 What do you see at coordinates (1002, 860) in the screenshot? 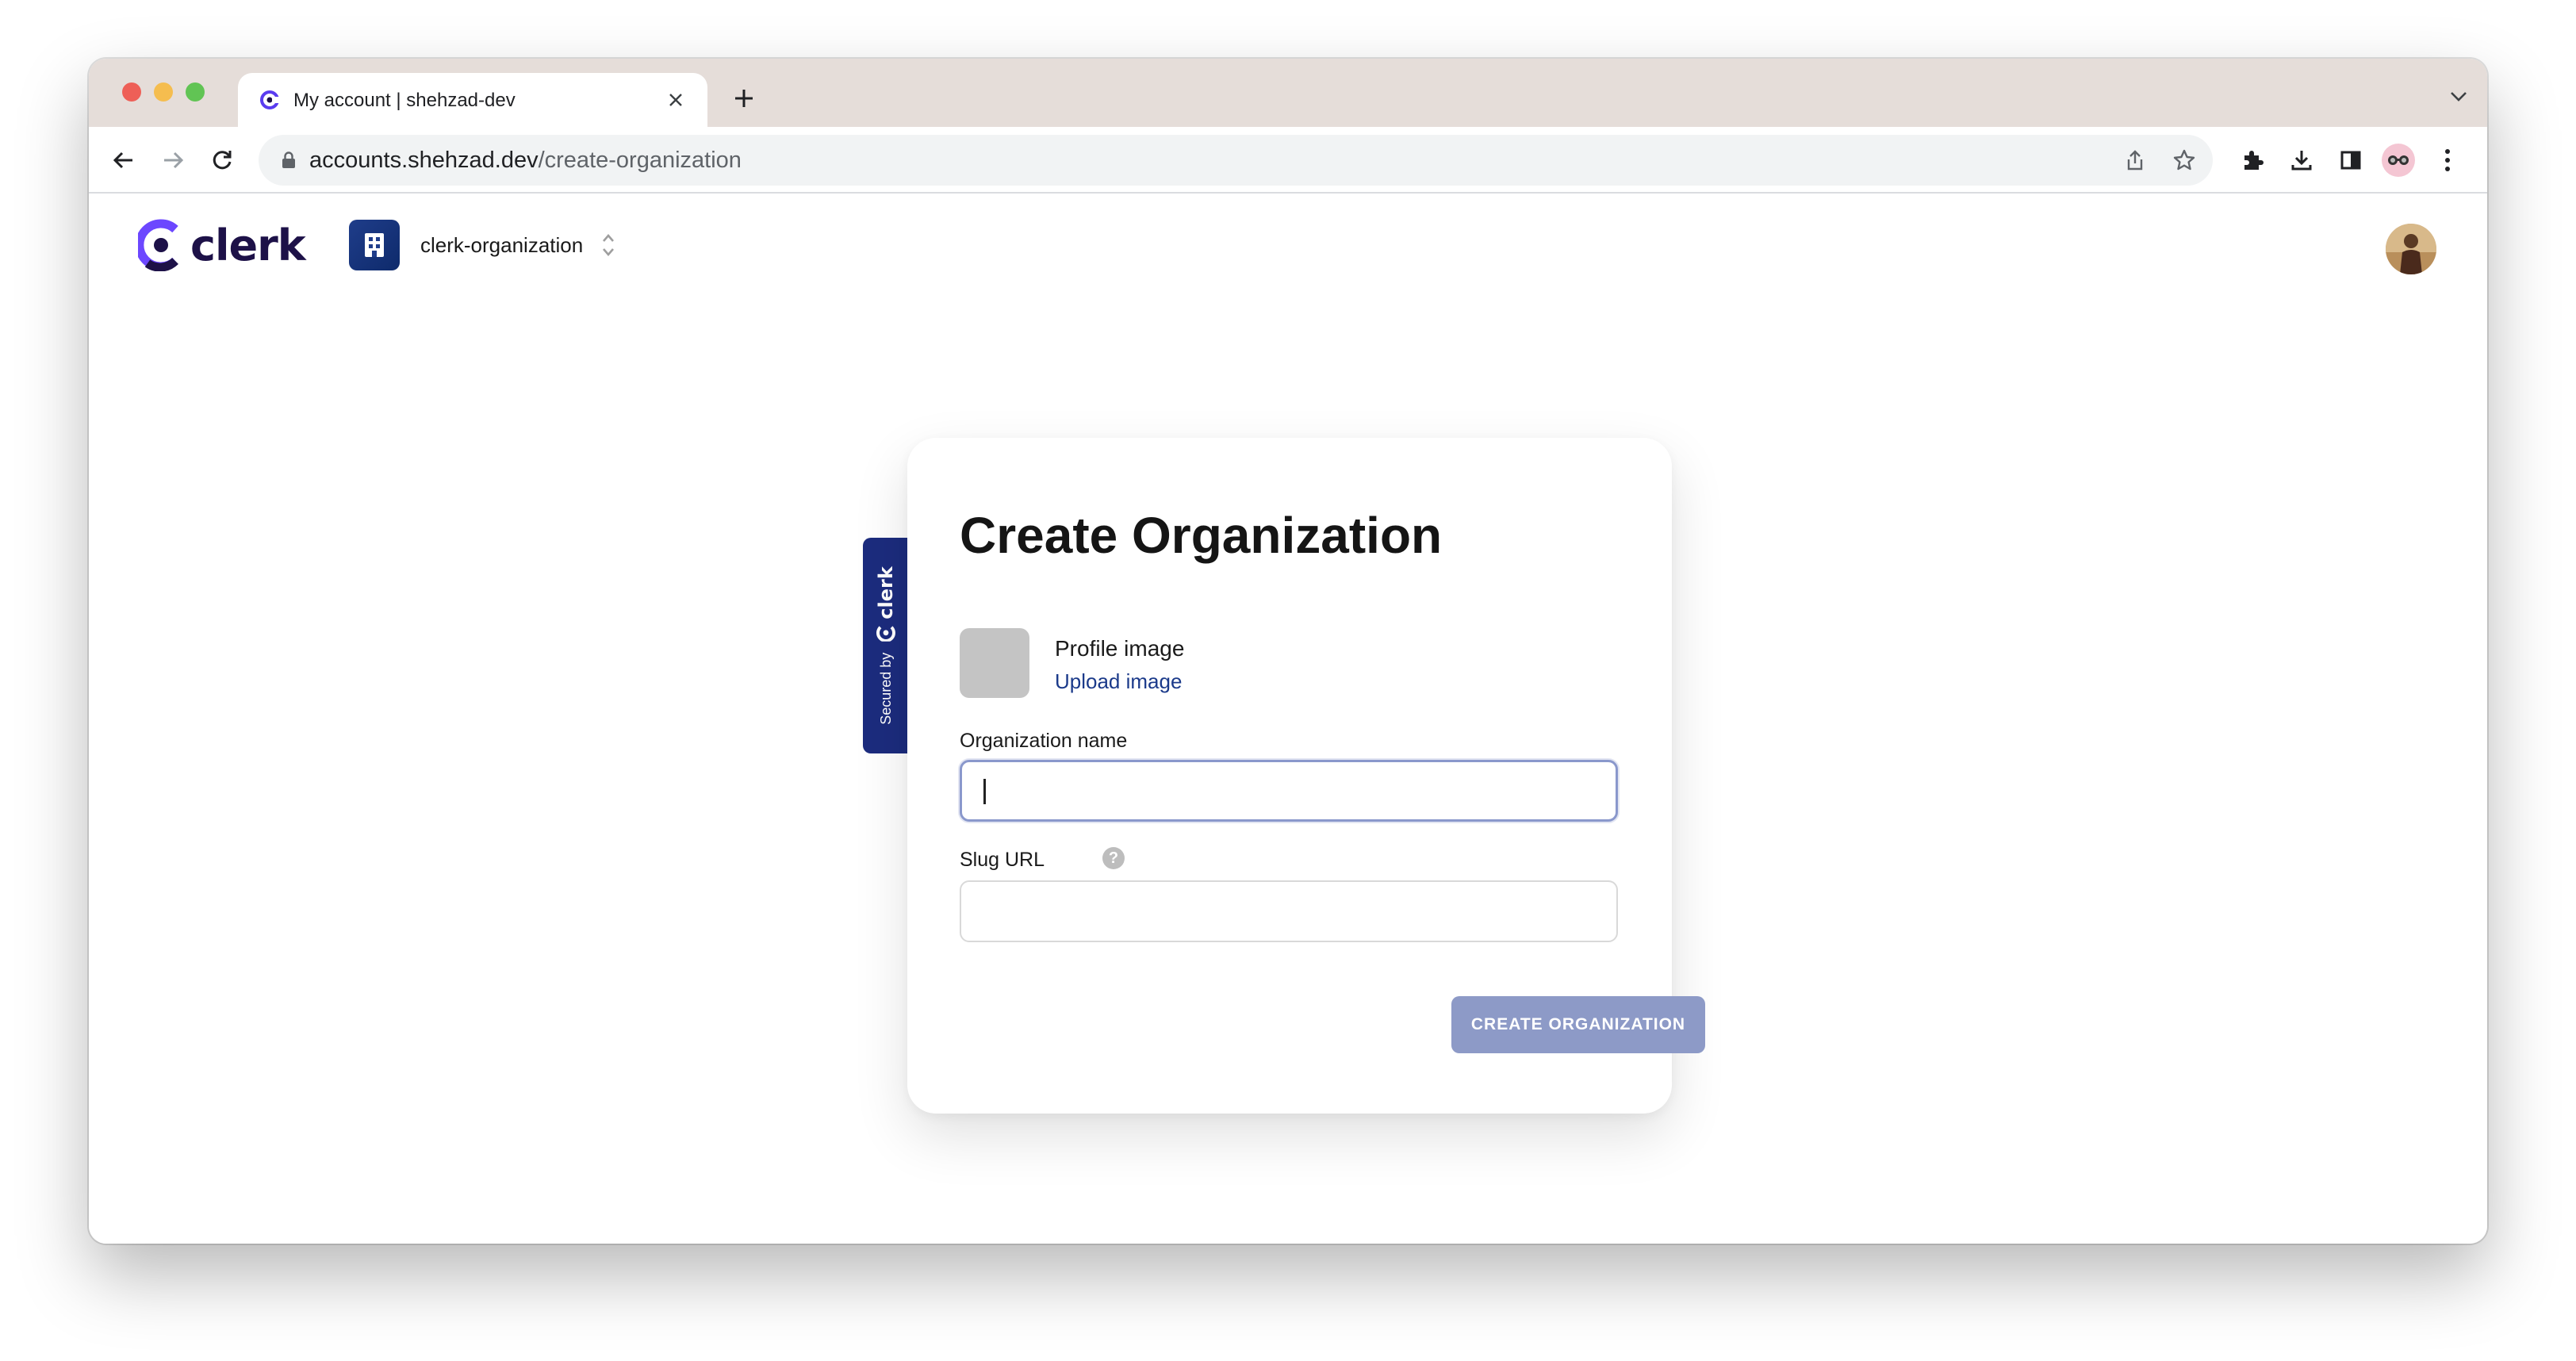
I see `slug-url-label: Slug URL` at bounding box center [1002, 860].